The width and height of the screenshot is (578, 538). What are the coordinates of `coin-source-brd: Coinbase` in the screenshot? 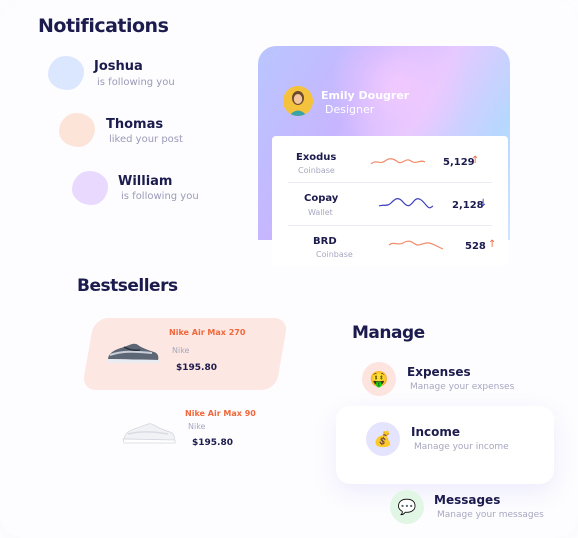 It's located at (334, 254).